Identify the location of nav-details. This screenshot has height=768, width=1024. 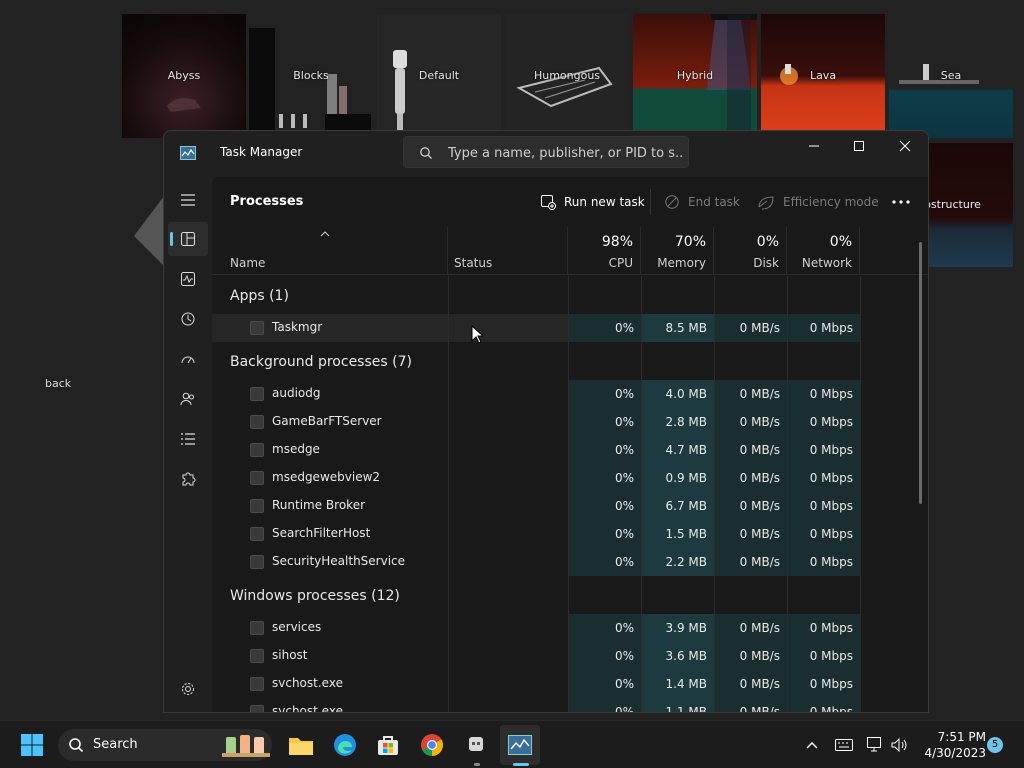
(188, 439).